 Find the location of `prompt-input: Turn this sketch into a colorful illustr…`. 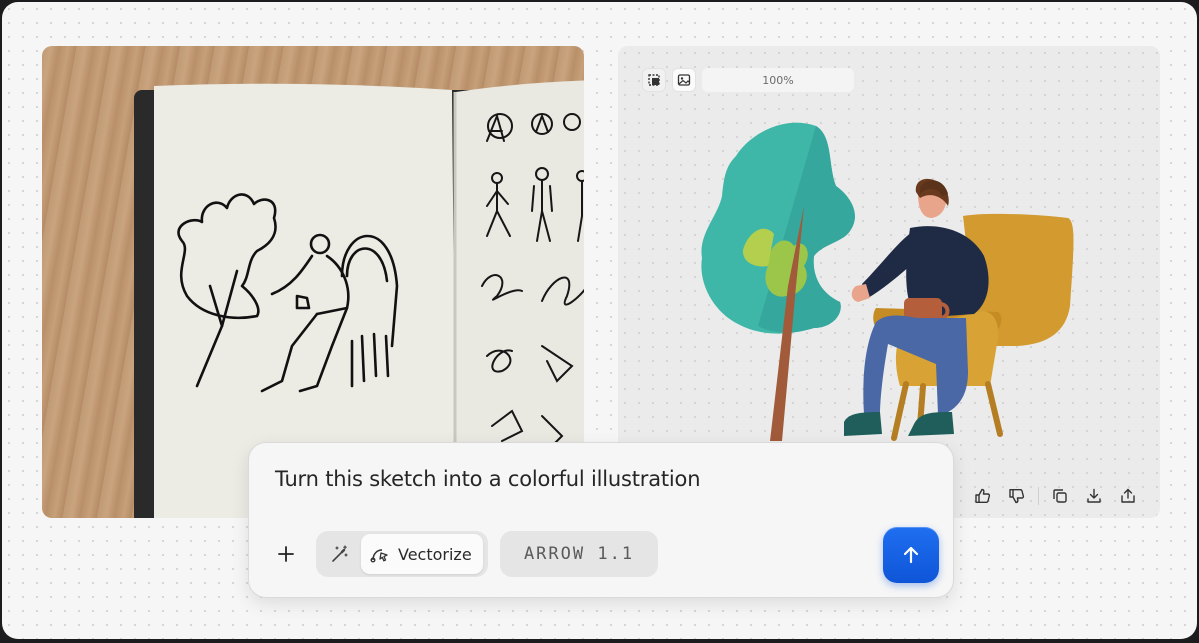

prompt-input: Turn this sketch into a colorful illustr… is located at coordinates (488, 479).